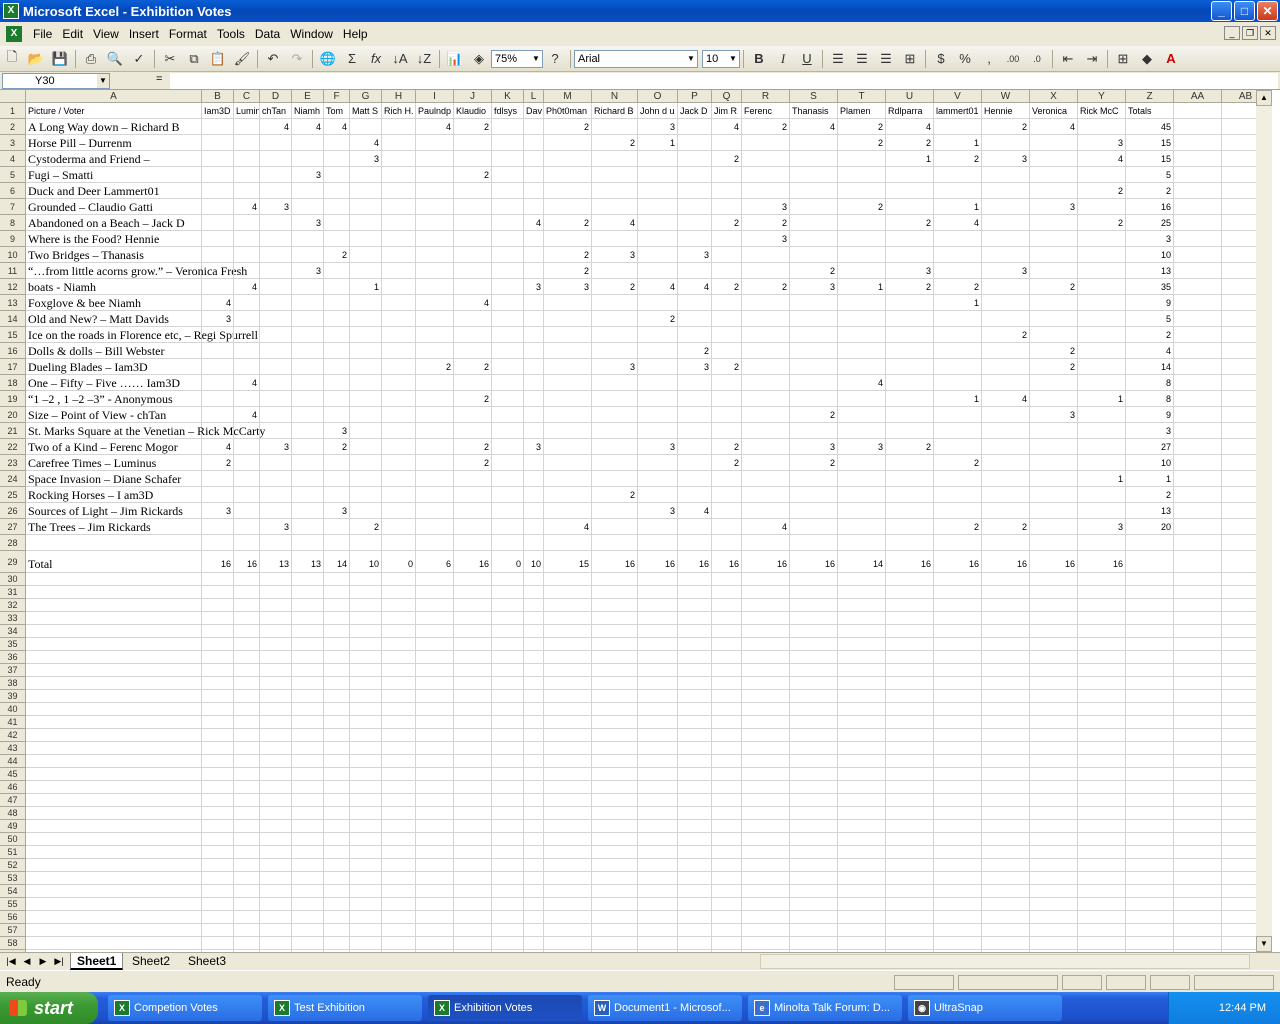 The height and width of the screenshot is (1024, 1280). Describe the element at coordinates (766, 111) in the screenshot. I see `cell: Ferenc` at that location.